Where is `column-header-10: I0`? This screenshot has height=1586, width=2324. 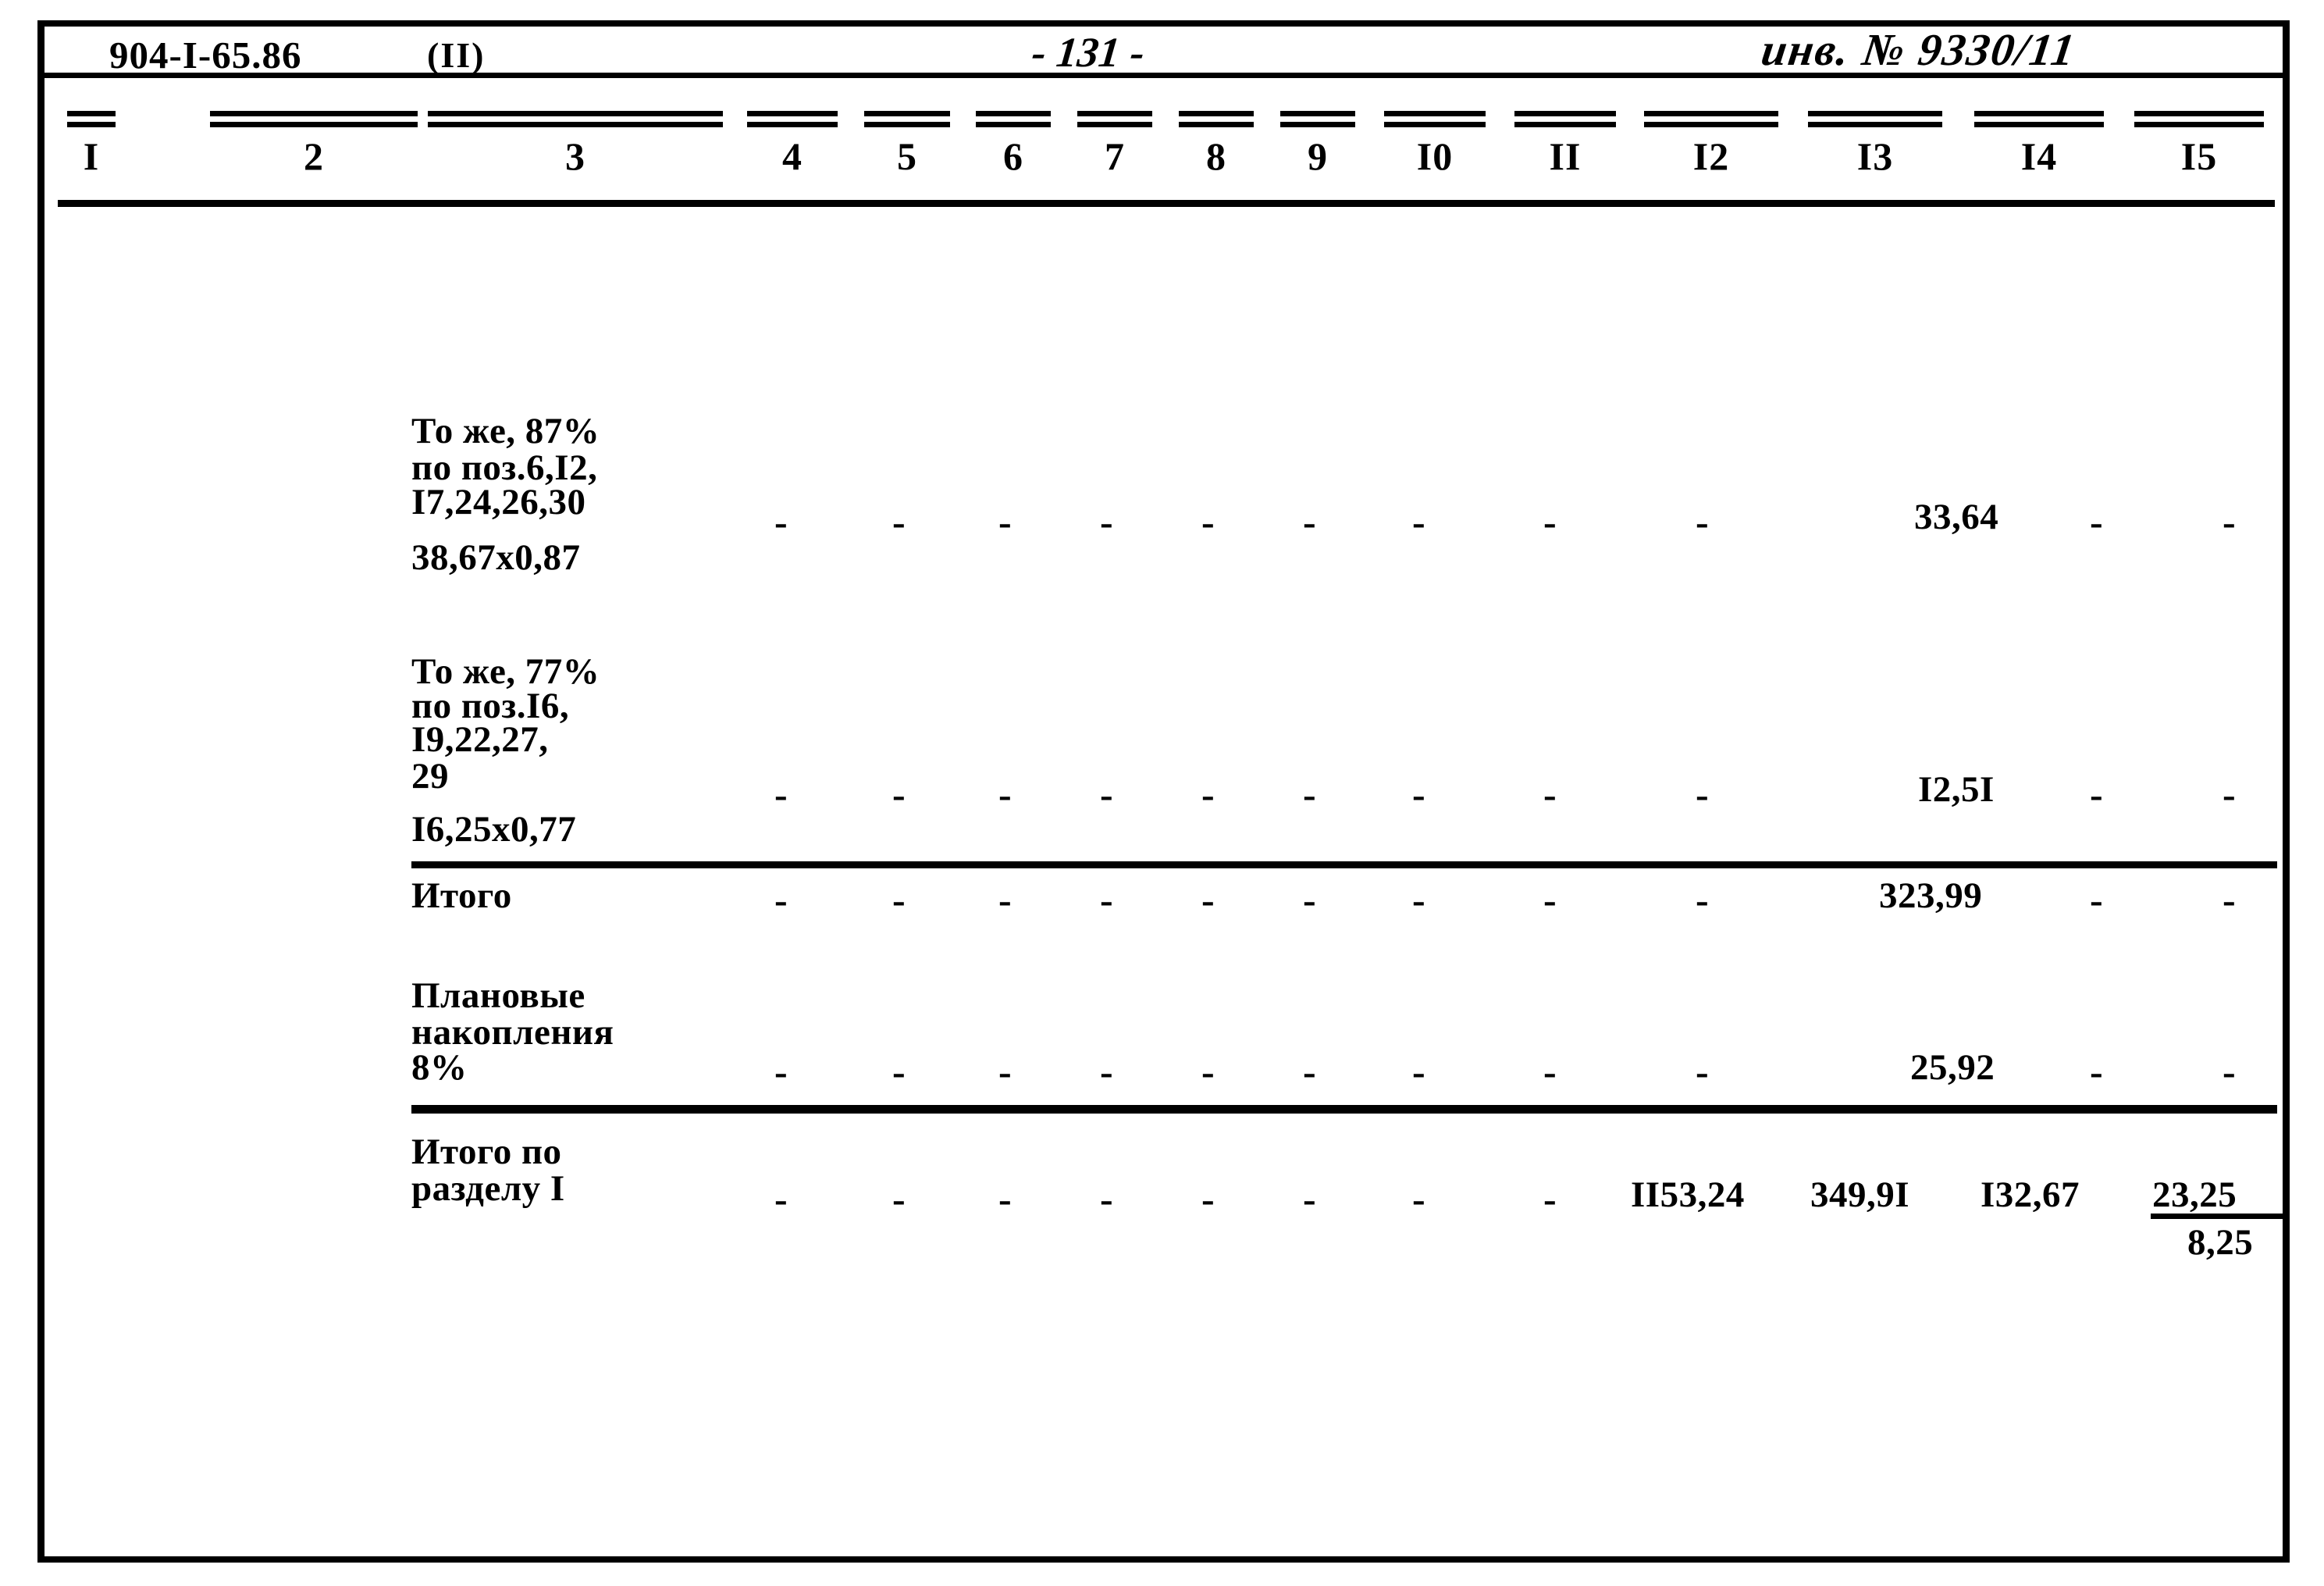 column-header-10: I0 is located at coordinates (1434, 143).